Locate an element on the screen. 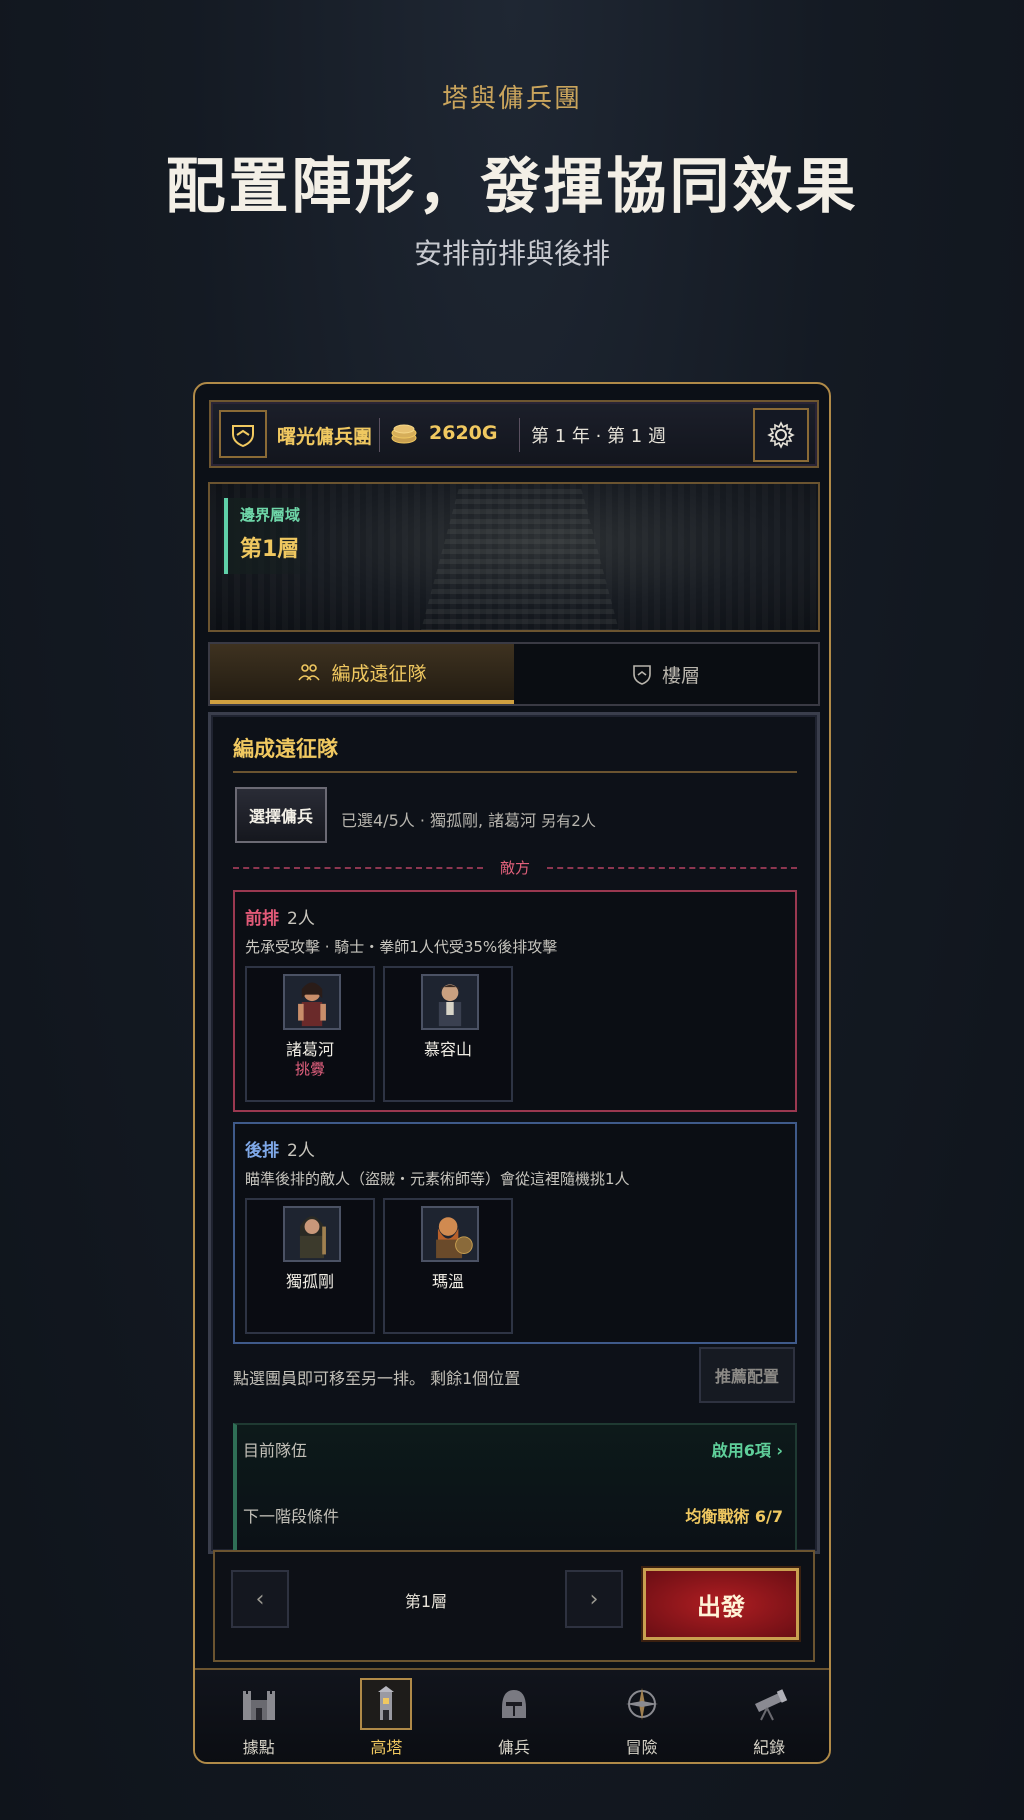 Image resolution: width=1024 pixels, height=1820 pixels. member-name: 慕容山 is located at coordinates (447, 1049).